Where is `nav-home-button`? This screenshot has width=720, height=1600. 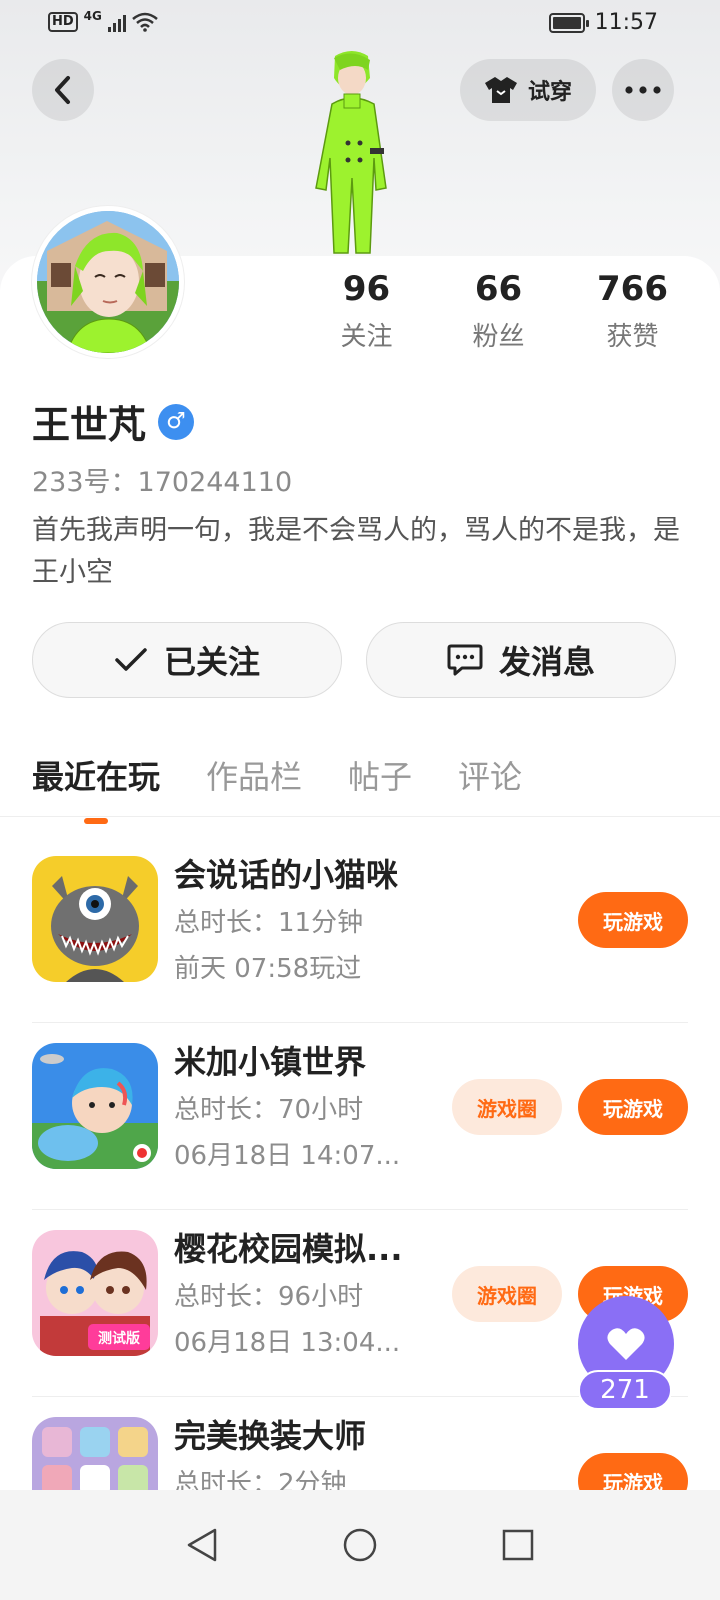 nav-home-button is located at coordinates (360, 1545).